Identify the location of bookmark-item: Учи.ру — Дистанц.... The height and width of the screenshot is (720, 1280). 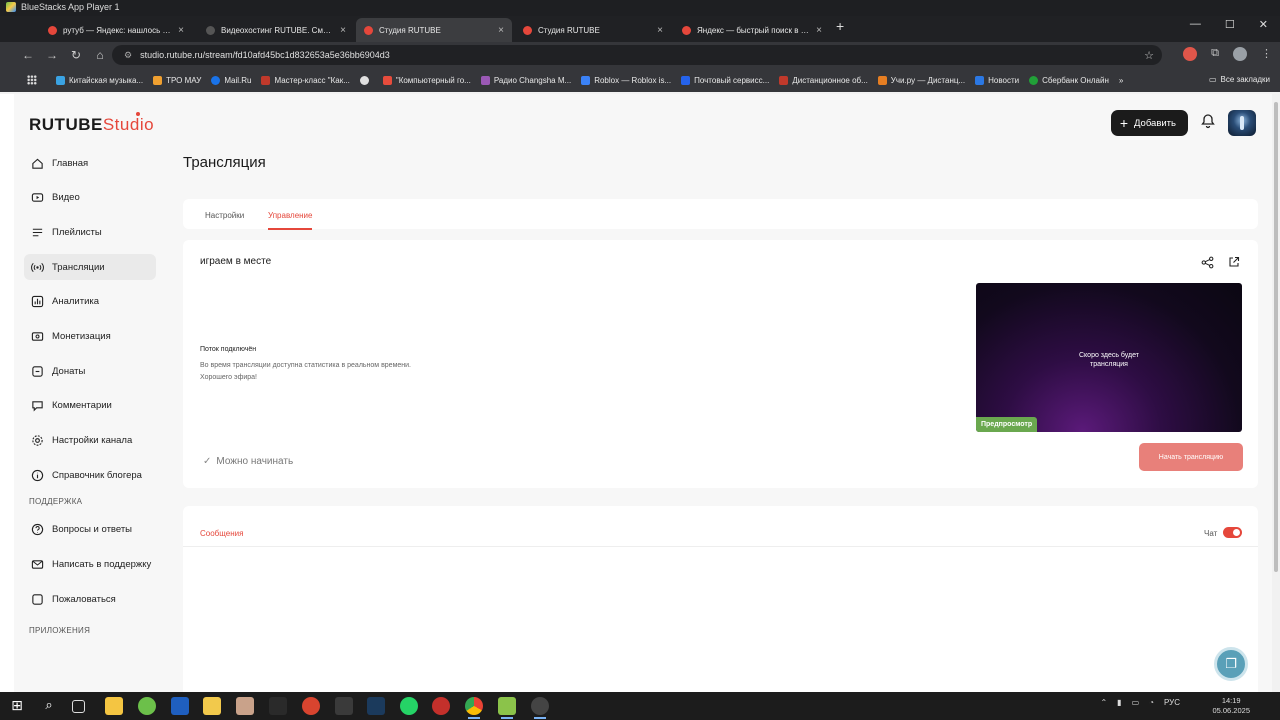
(921, 80).